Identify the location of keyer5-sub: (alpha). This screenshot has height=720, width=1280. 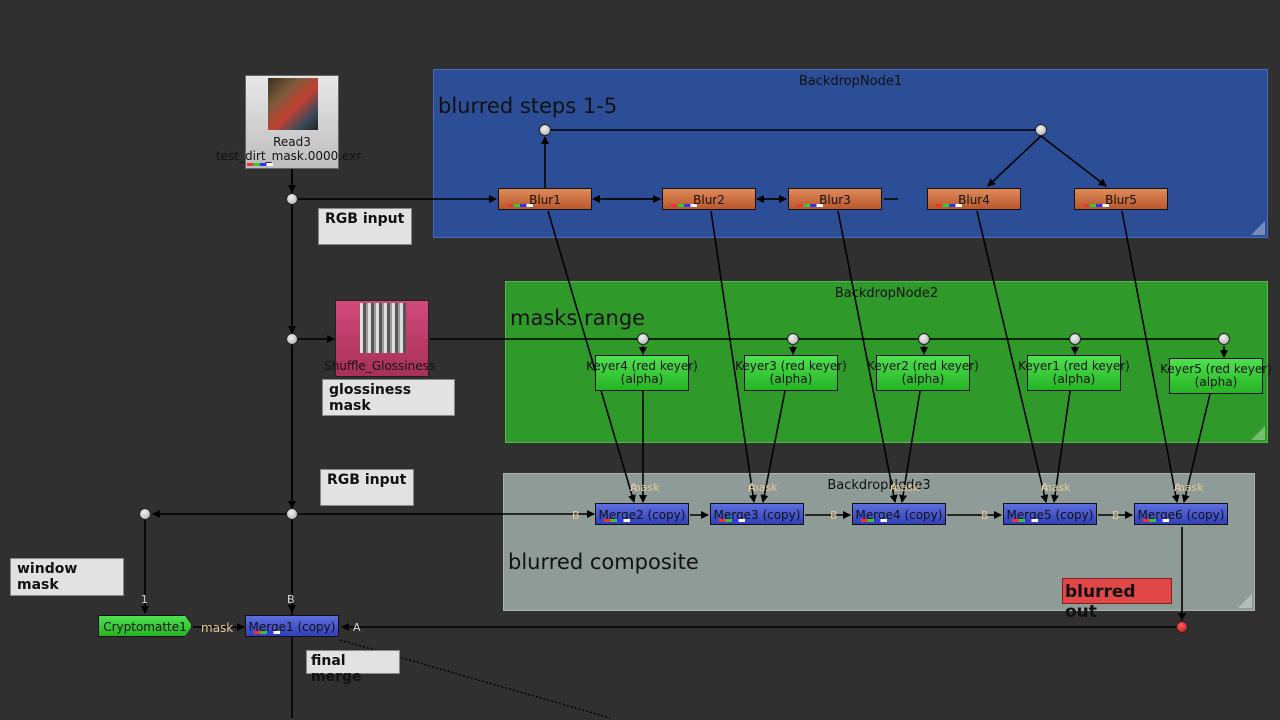
(1216, 382).